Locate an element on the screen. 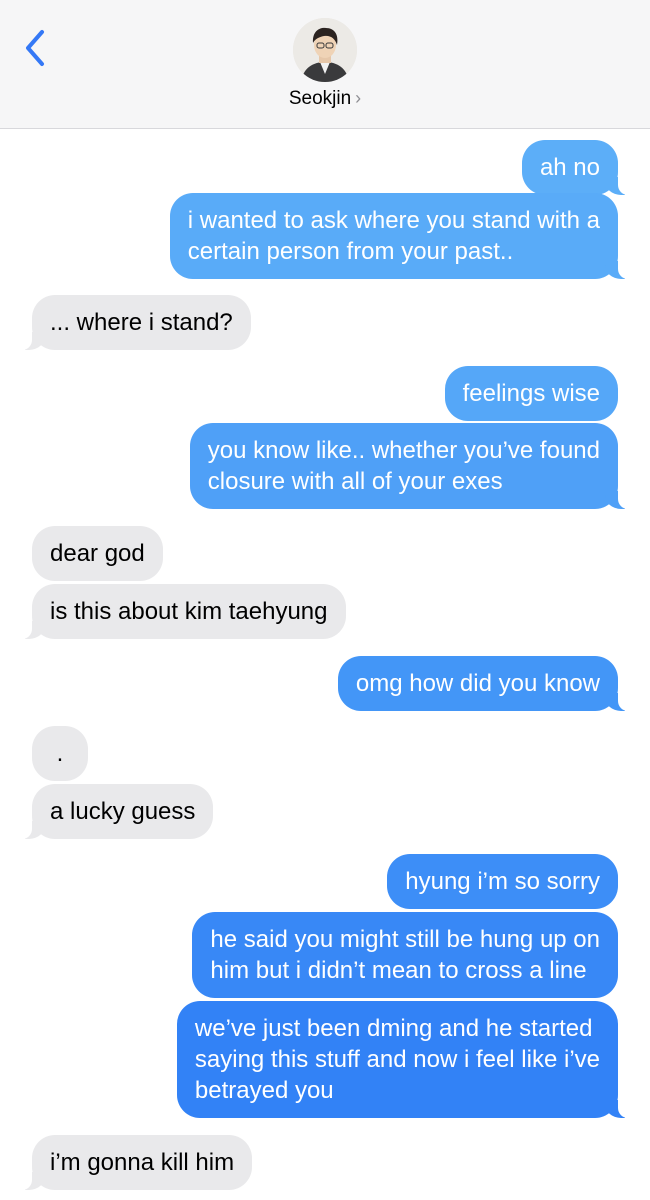  message-bubble: dear god is located at coordinates (97, 553).